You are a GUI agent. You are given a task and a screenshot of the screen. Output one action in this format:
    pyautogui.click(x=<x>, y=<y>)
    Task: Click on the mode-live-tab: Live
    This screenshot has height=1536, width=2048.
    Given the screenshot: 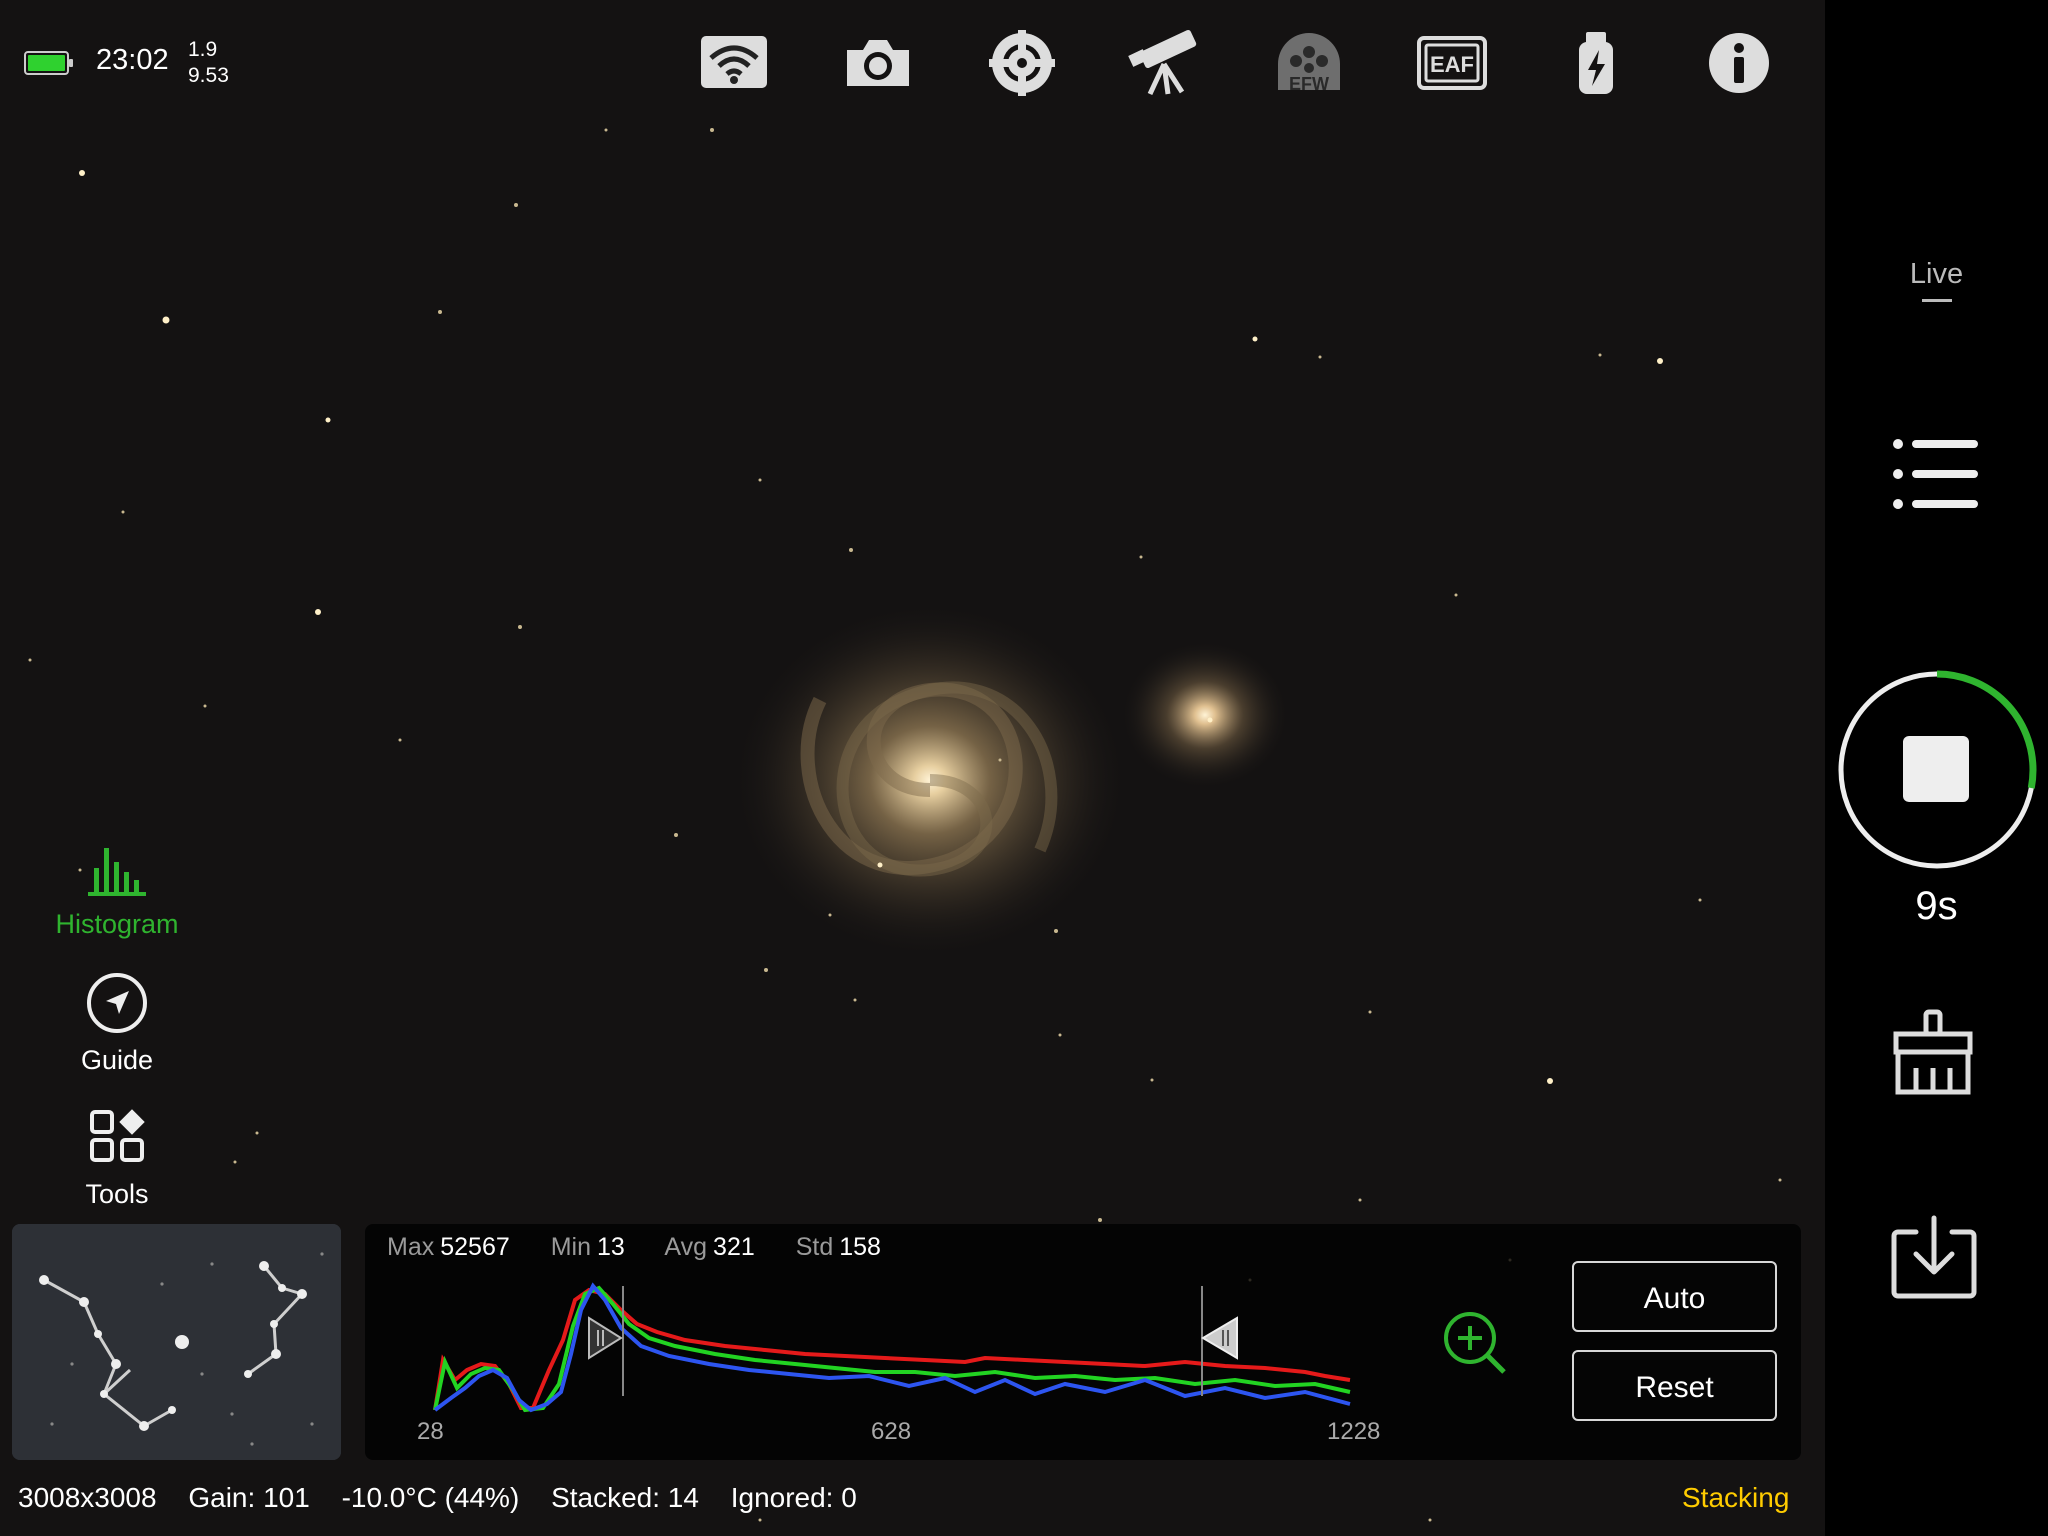 What is the action you would take?
    pyautogui.click(x=1936, y=280)
    